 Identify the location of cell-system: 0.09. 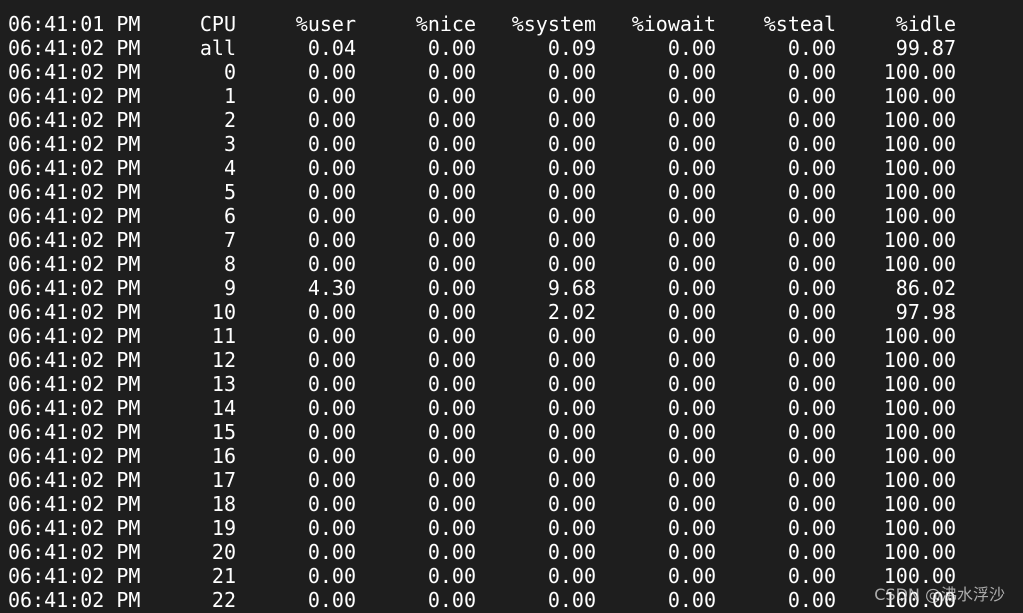
(571, 48).